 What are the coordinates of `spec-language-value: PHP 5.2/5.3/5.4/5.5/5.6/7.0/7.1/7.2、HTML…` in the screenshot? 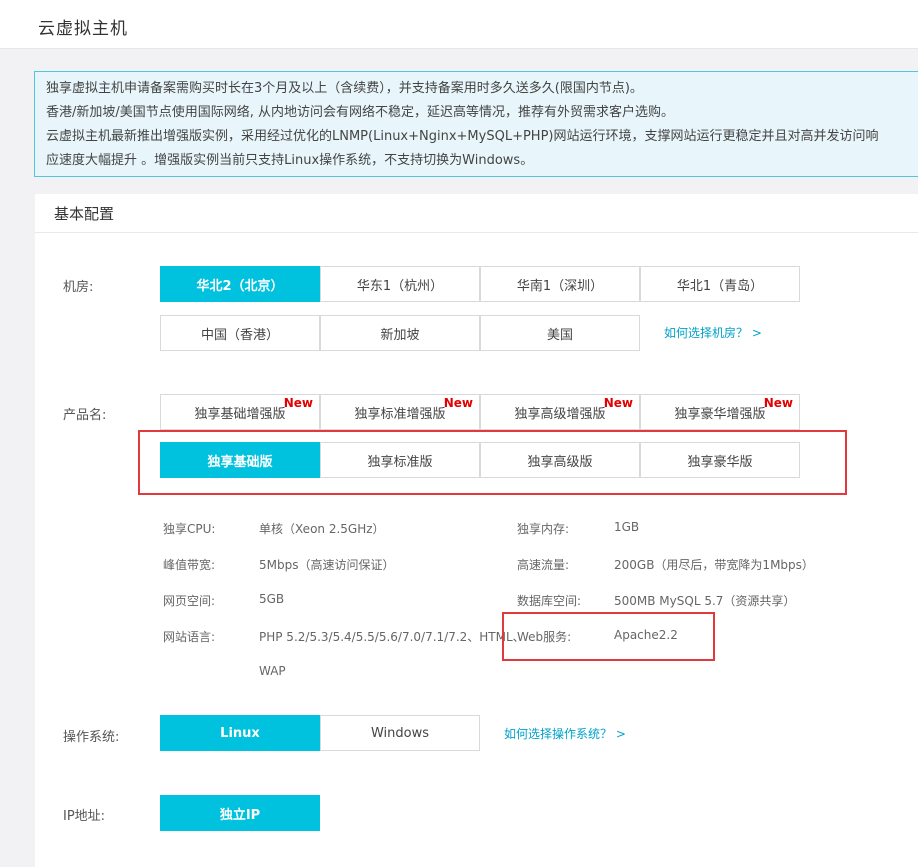 It's located at (392, 637).